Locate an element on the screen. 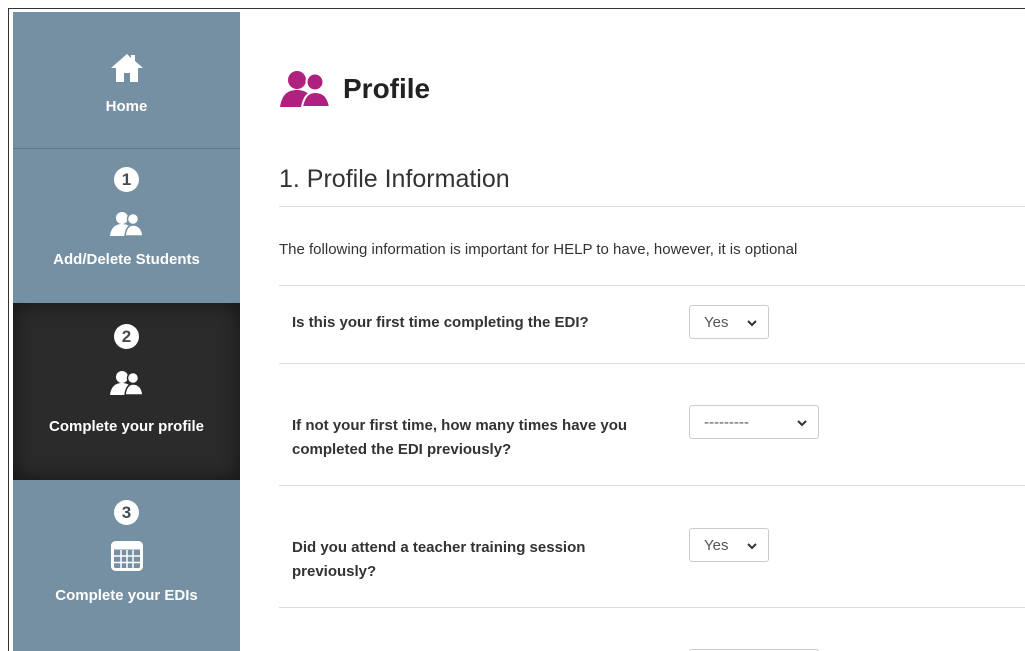 Image resolution: width=1025 pixels, height=651 pixels. sidebar-item-complete-edis: 3 Complete your EDIs is located at coordinates (126, 565).